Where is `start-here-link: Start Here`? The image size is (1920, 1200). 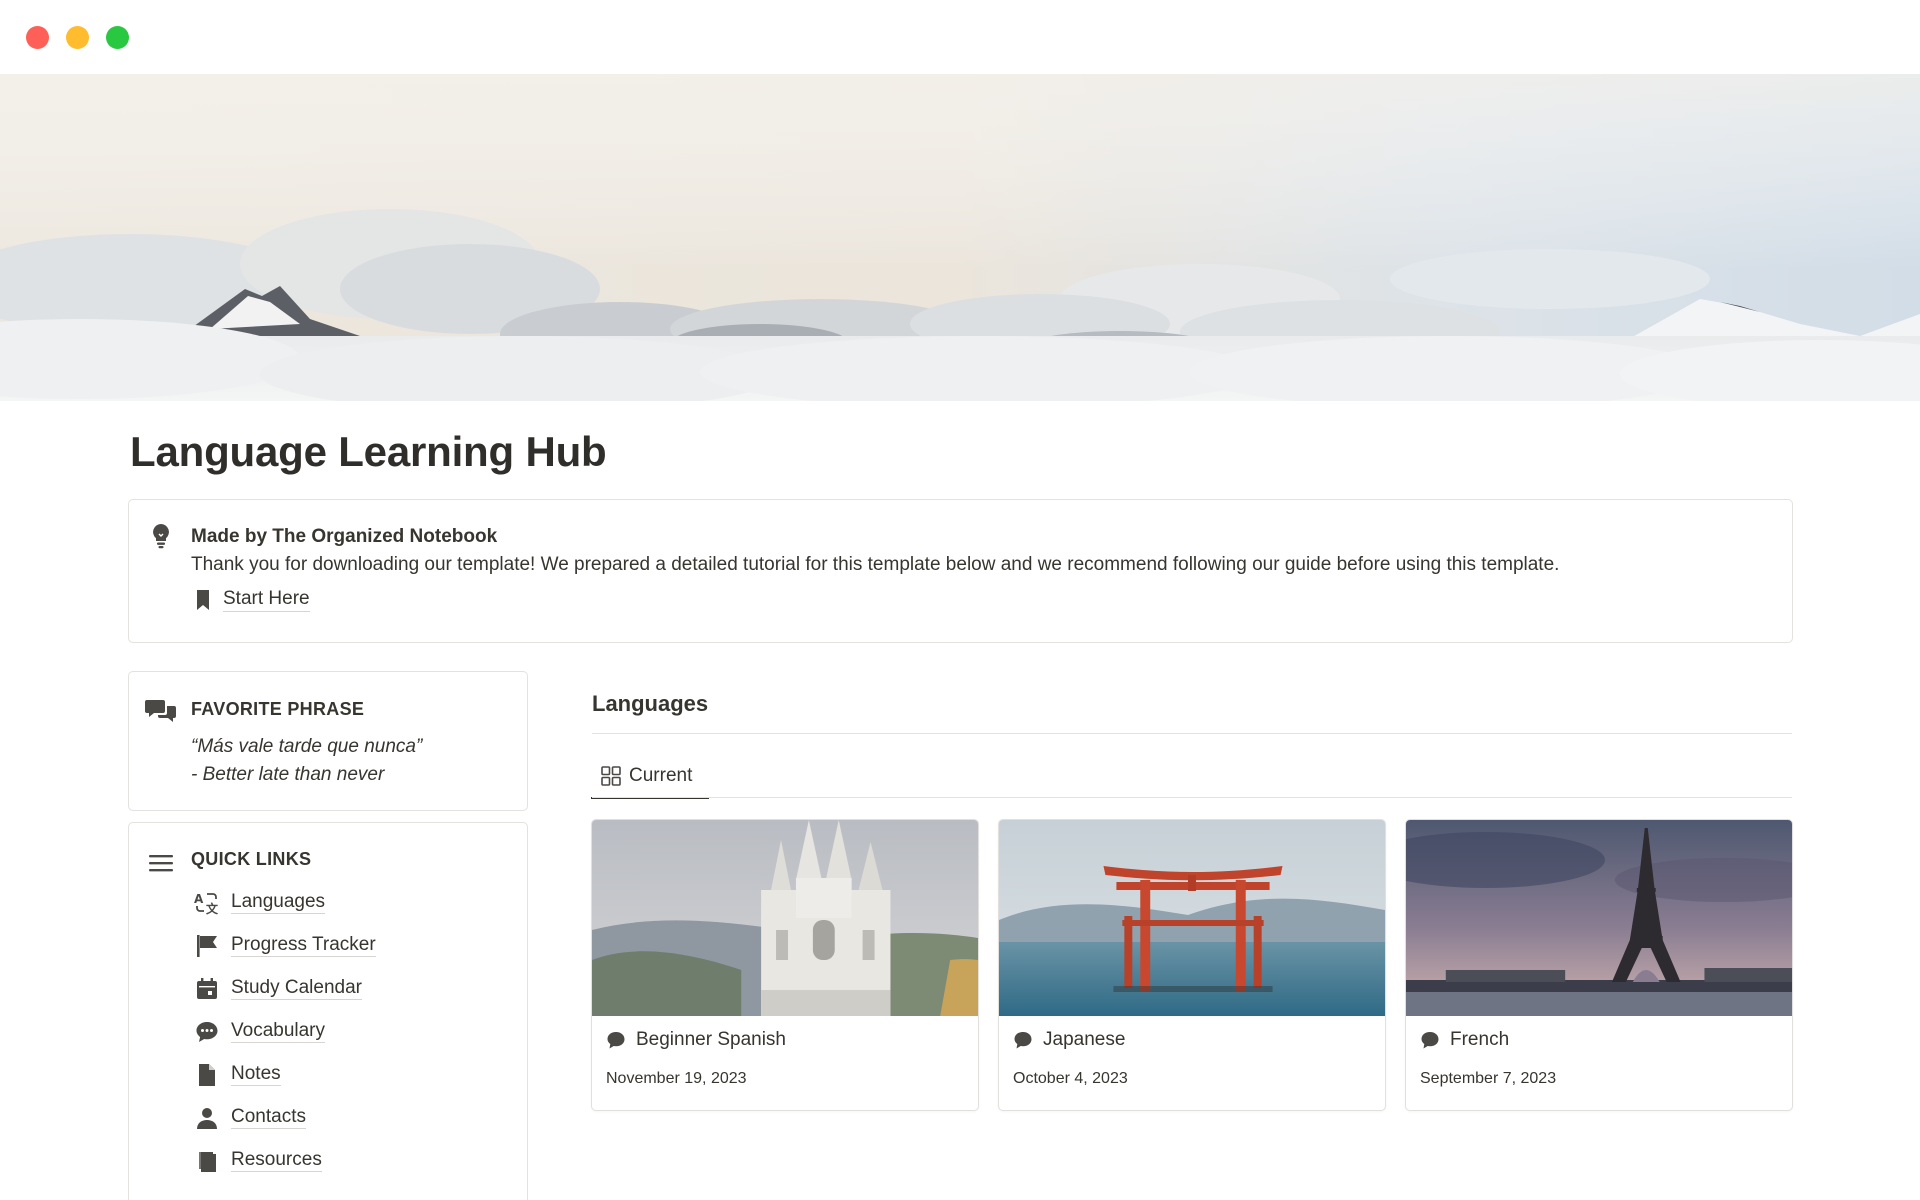
start-here-link: Start Here is located at coordinates (252, 600).